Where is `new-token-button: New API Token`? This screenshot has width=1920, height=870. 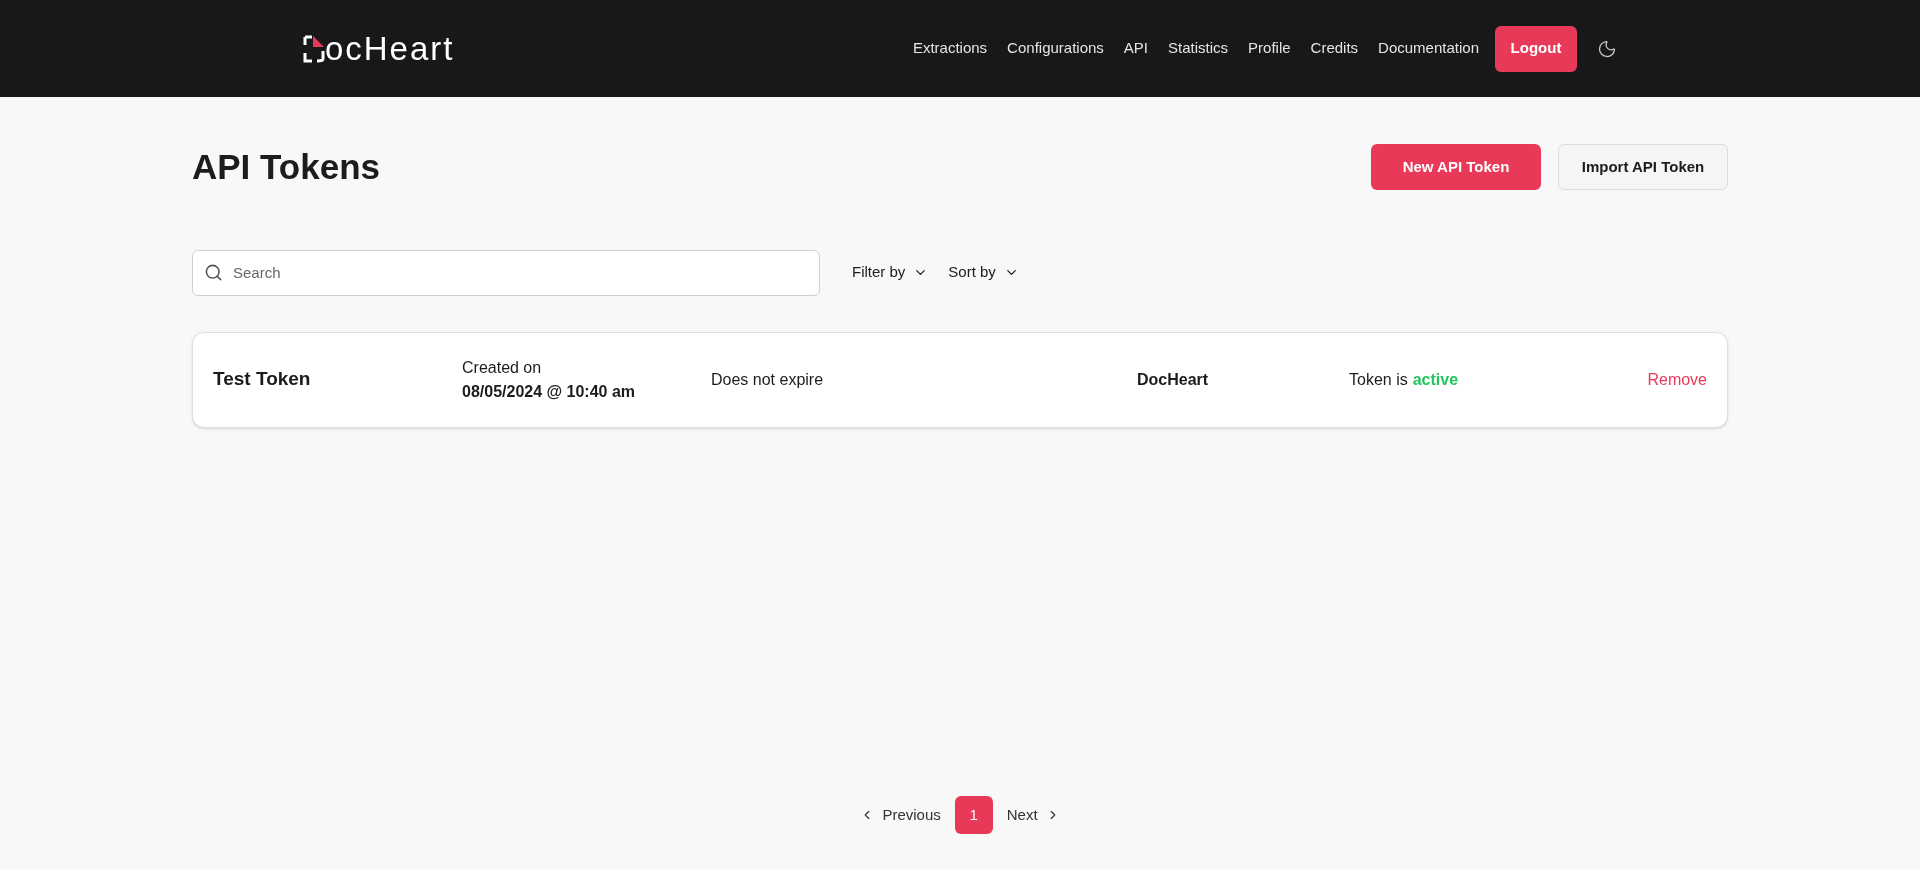 new-token-button: New API Token is located at coordinates (1456, 167).